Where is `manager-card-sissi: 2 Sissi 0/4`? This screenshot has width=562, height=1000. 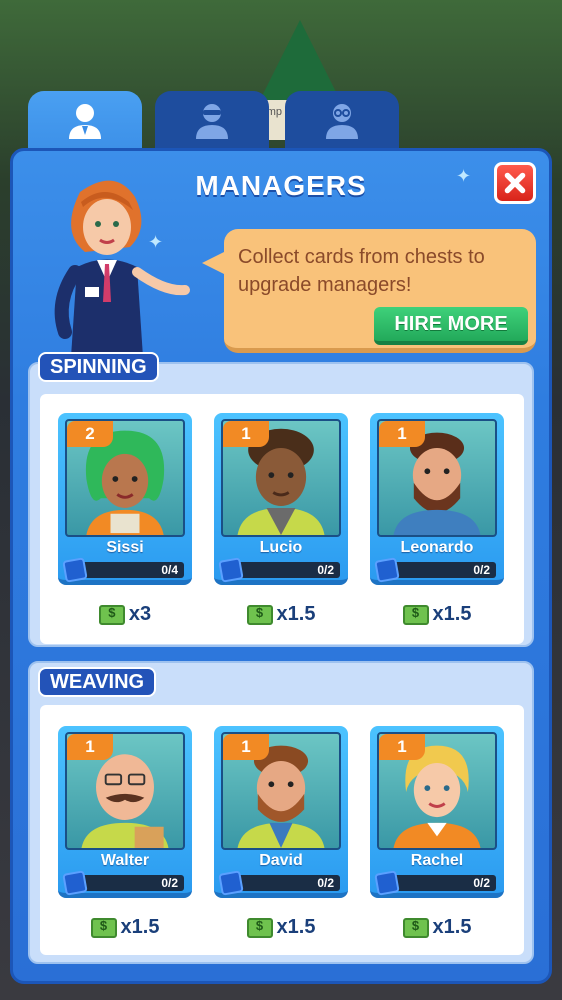 manager-card-sissi: 2 Sissi 0/4 is located at coordinates (125, 499).